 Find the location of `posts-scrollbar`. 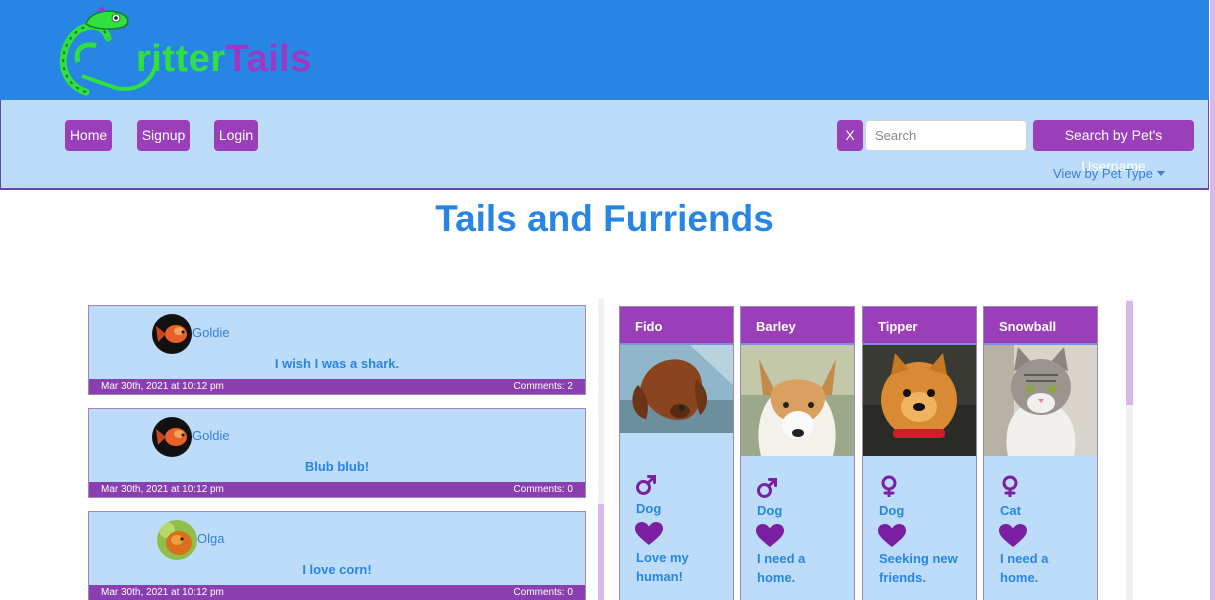

posts-scrollbar is located at coordinates (601, 449).